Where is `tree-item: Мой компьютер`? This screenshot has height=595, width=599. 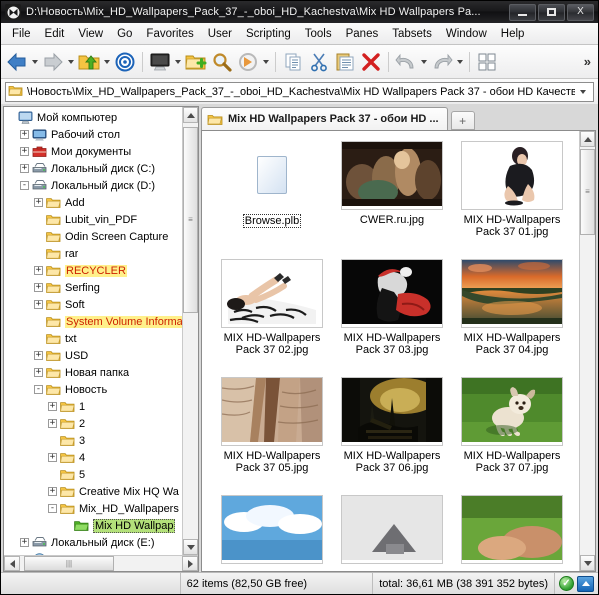
tree-item: Мой компьютер is located at coordinates (94, 117).